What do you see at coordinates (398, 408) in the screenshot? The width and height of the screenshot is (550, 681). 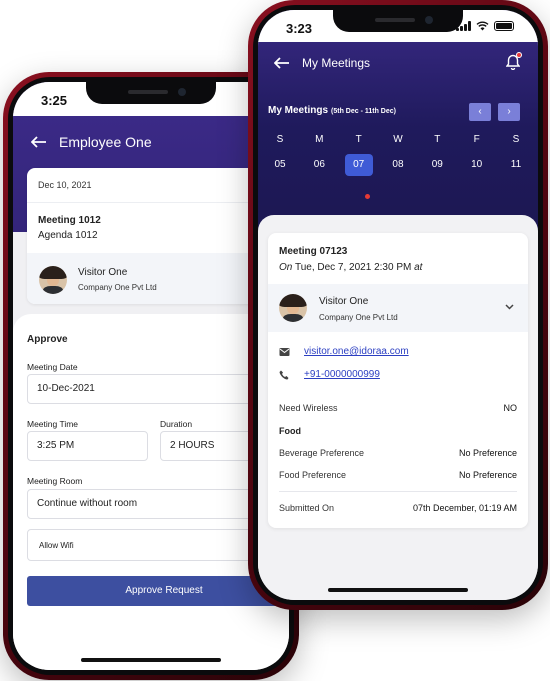 I see `need-wireless-row: Need Wireless NO` at bounding box center [398, 408].